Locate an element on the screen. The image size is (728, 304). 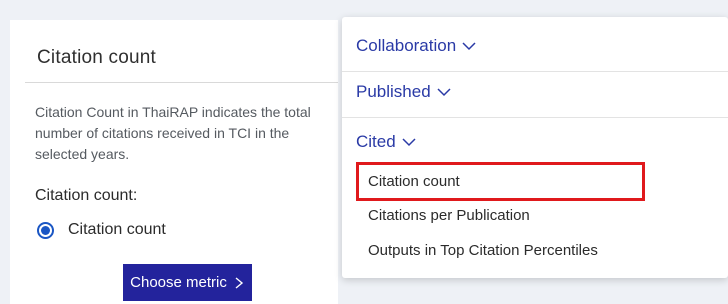
radio-citation-count: Citation count is located at coordinates (101, 230).